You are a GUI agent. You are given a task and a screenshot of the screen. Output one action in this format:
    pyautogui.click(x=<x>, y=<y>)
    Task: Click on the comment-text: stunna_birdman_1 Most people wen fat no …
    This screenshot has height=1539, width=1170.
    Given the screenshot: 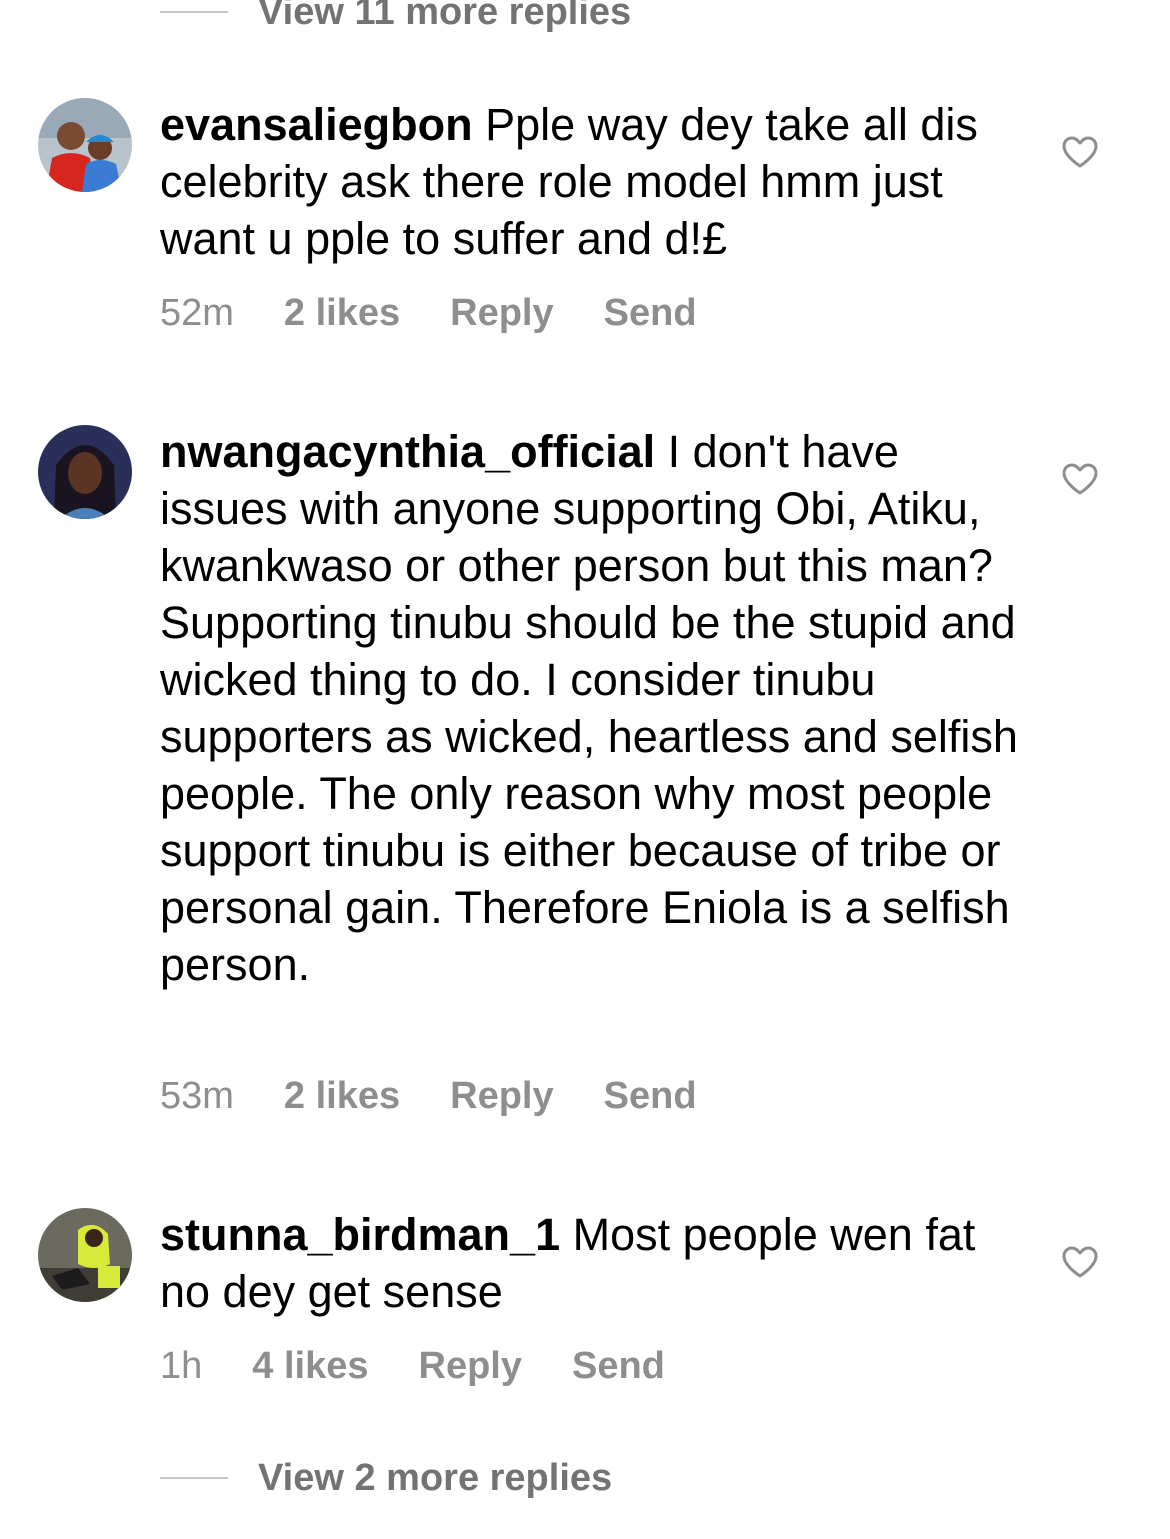 What is the action you would take?
    pyautogui.click(x=590, y=1263)
    